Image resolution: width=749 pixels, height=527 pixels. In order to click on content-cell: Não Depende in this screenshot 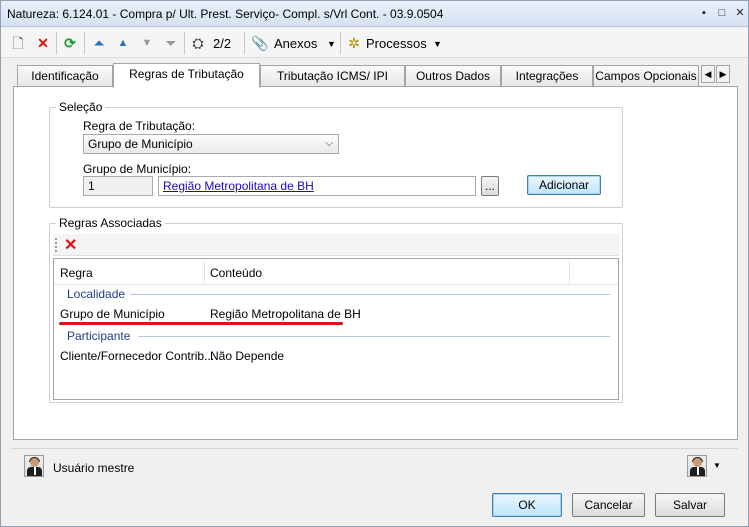, I will do `click(247, 356)`.